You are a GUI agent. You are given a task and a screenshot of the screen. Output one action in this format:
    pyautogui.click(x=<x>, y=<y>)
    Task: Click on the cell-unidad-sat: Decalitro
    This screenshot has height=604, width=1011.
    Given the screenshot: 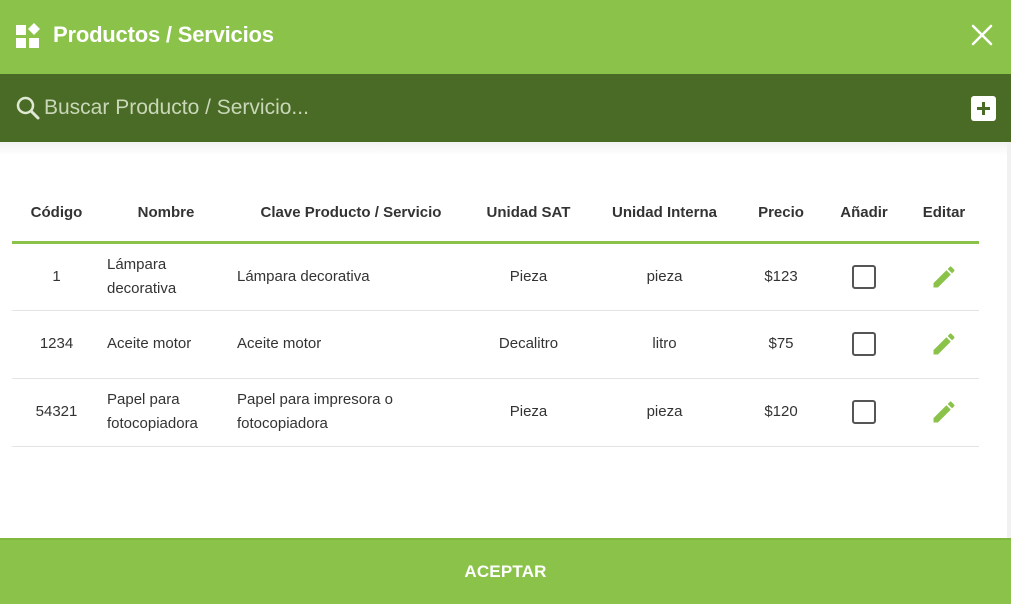 What is the action you would take?
    pyautogui.click(x=528, y=344)
    